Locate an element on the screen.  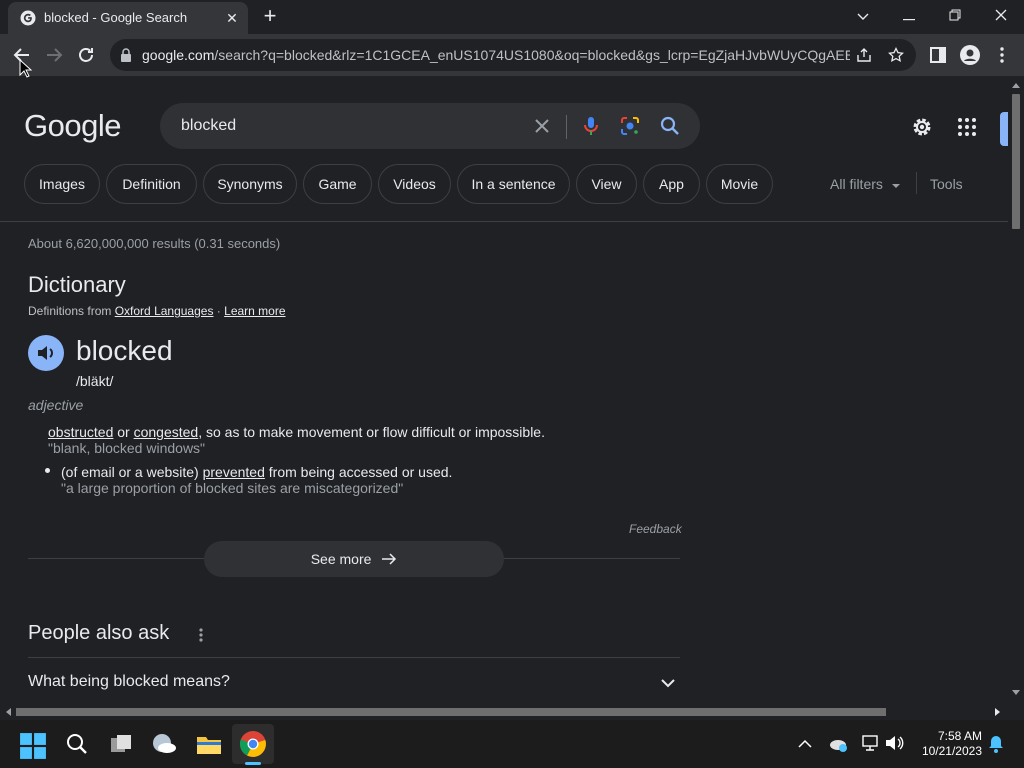
horizontal-scroll-thumb is located at coordinates (451, 712).